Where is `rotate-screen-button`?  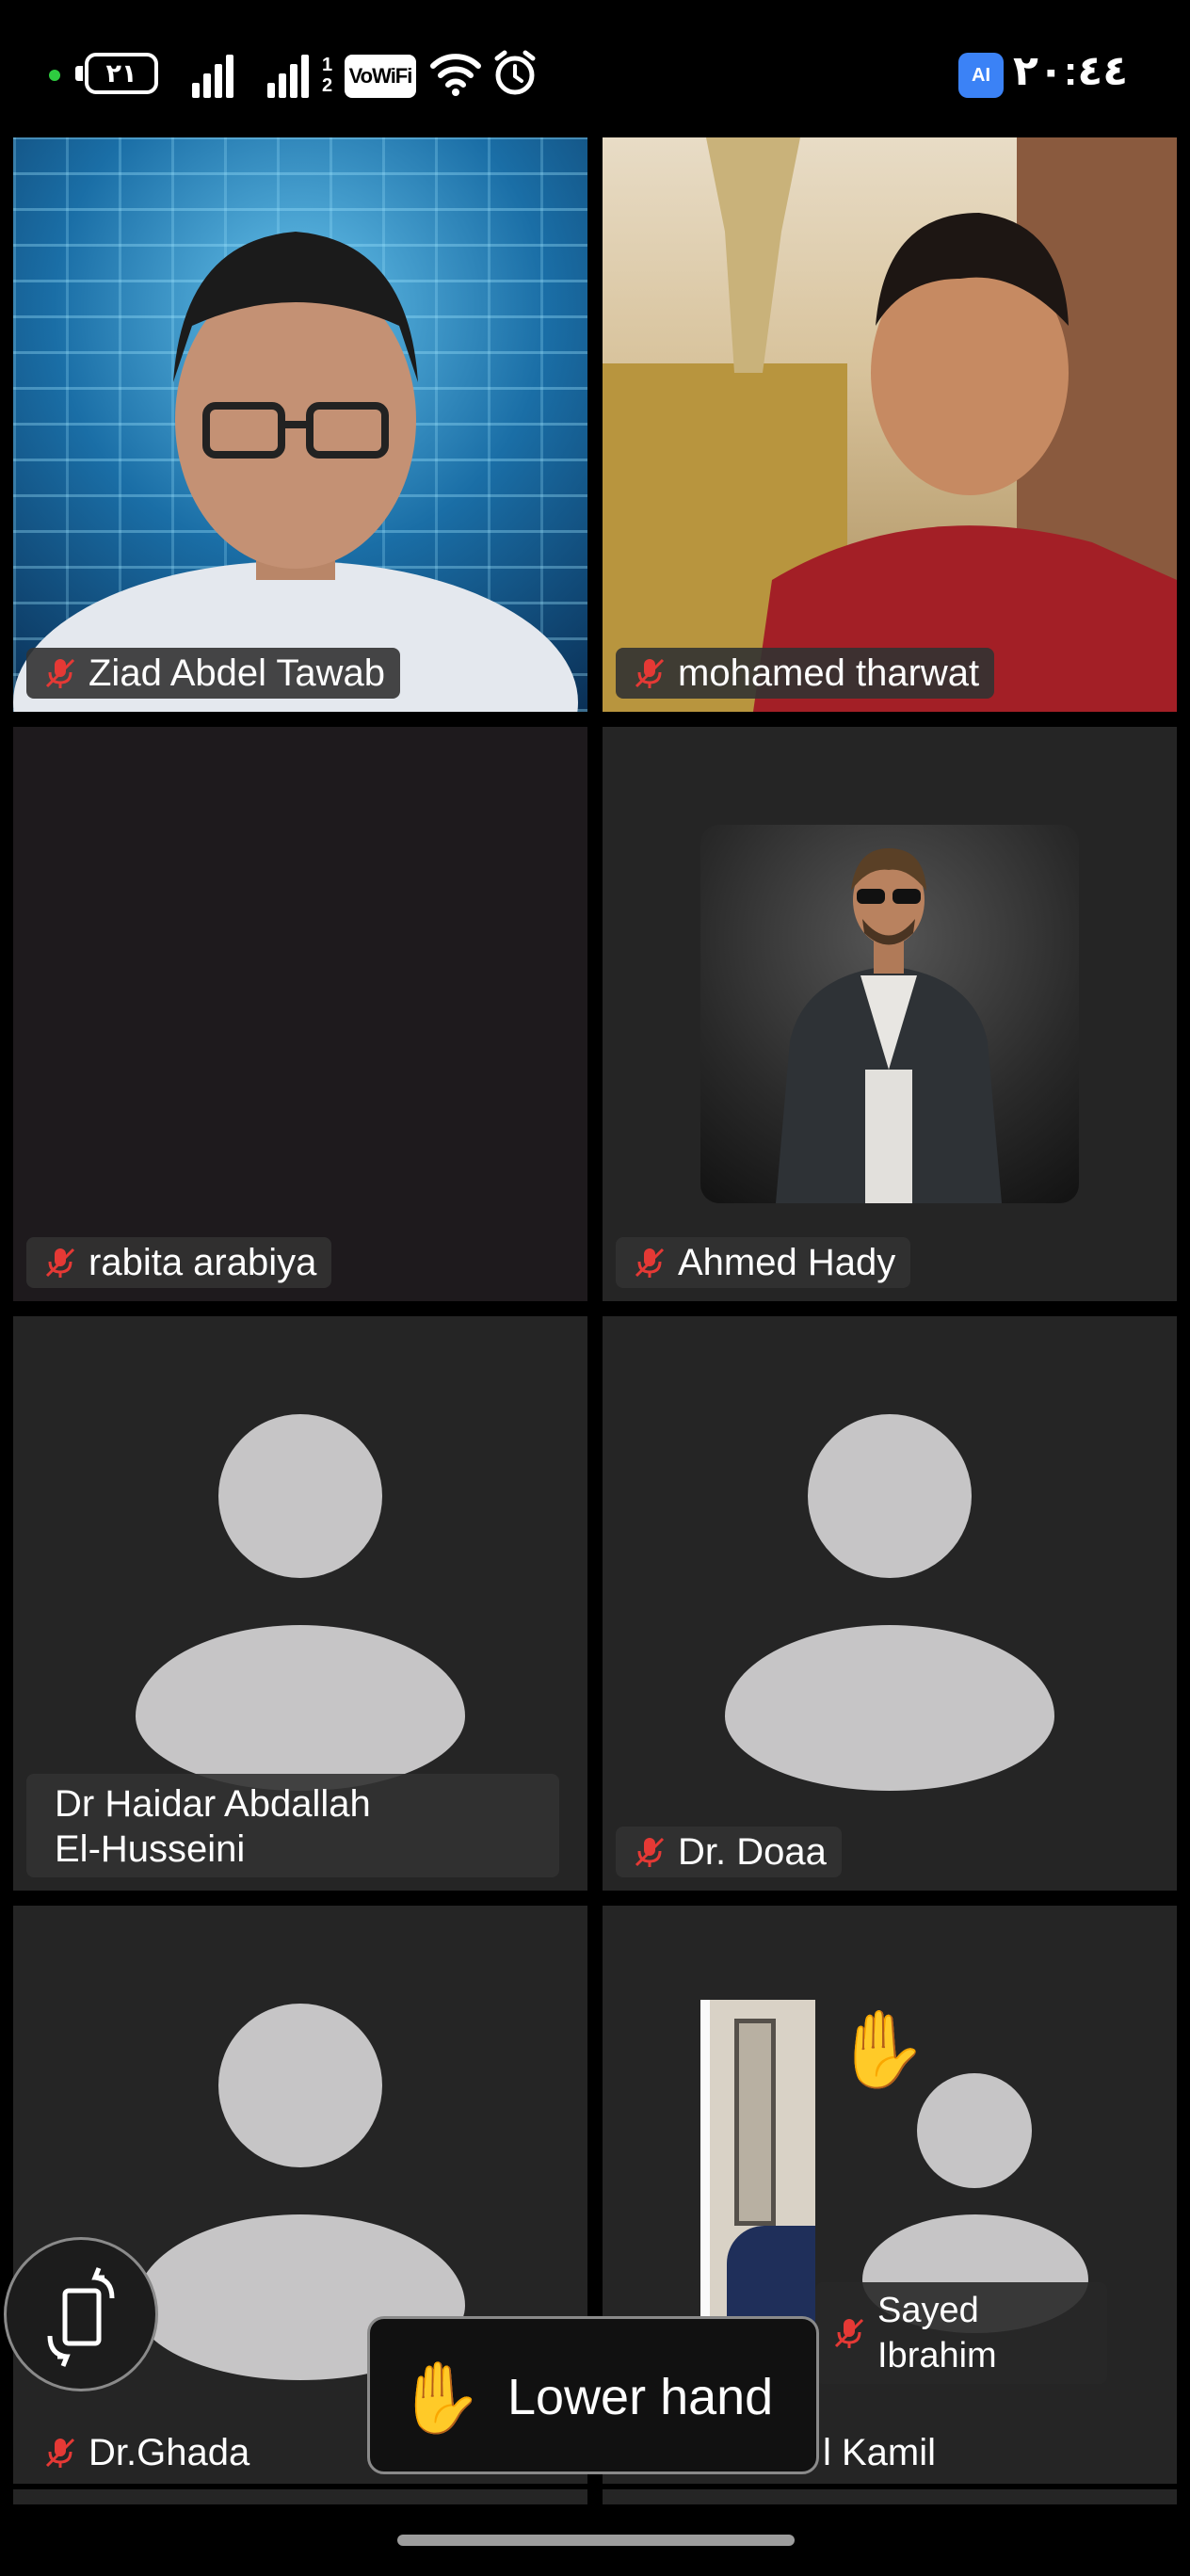
rotate-screen-button is located at coordinates (81, 2314).